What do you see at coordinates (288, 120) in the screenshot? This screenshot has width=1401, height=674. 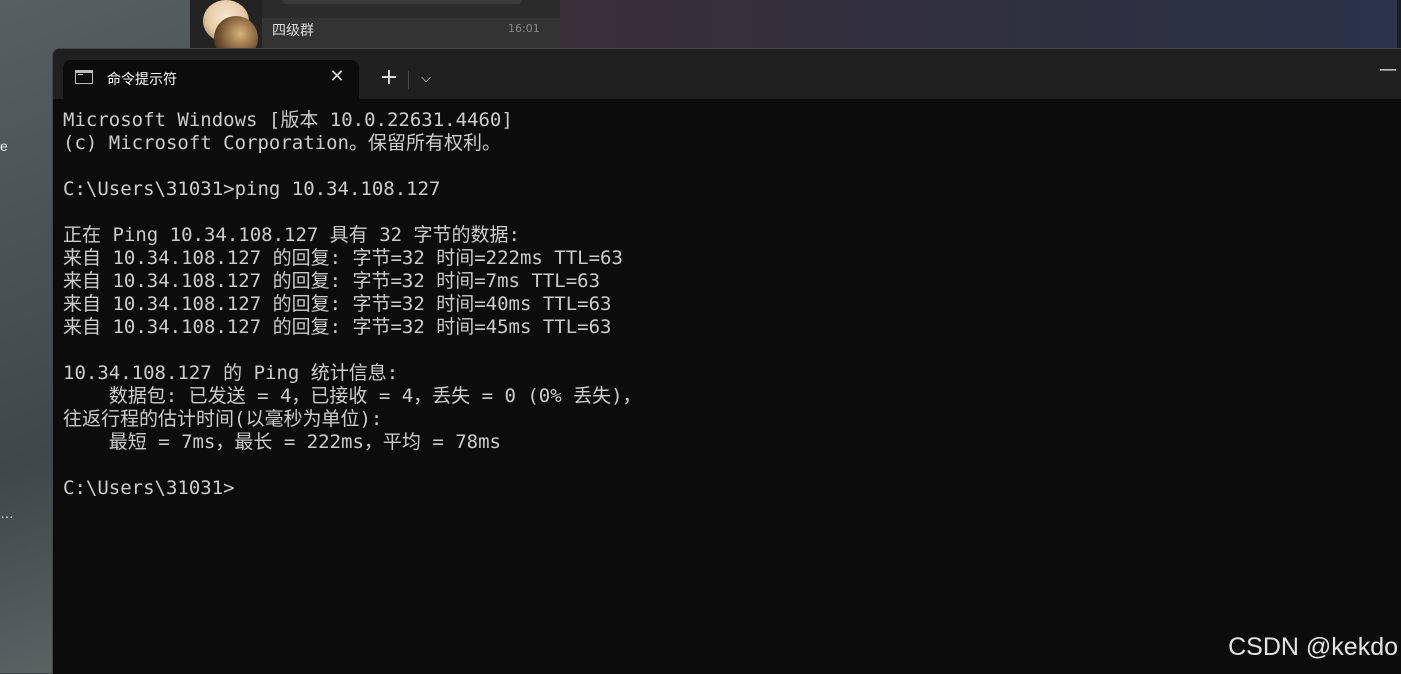 I see `console-line: Microsoft Windows [版本 10.0.22631.4460]` at bounding box center [288, 120].